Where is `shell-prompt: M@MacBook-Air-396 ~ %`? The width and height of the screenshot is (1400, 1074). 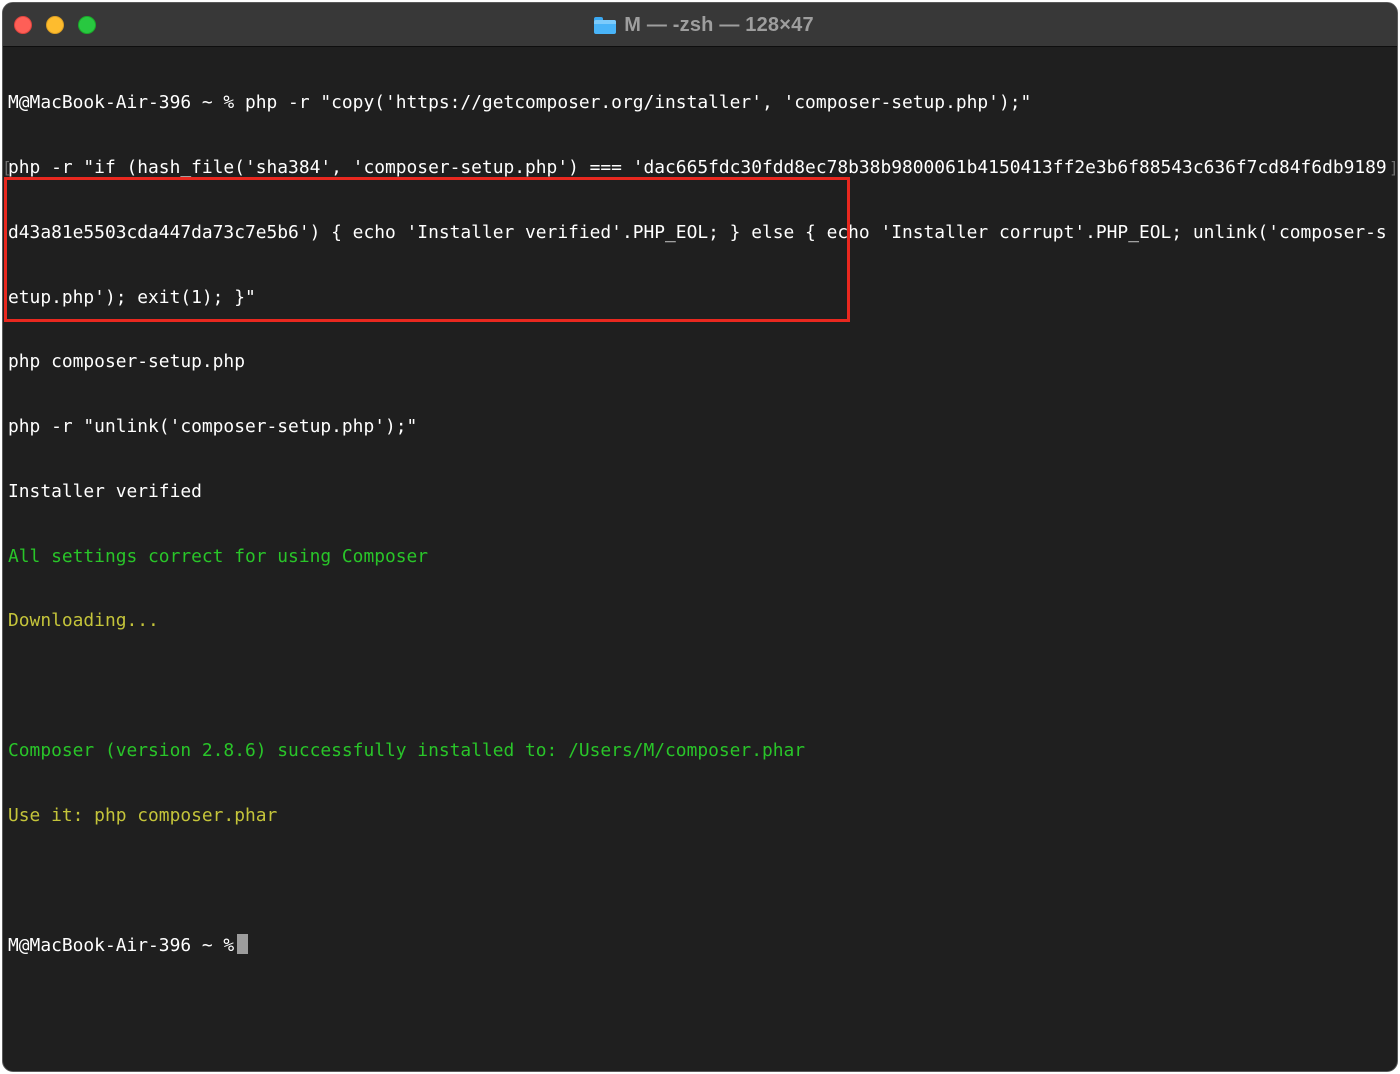
shell-prompt: M@MacBook-Air-396 ~ % is located at coordinates (121, 946).